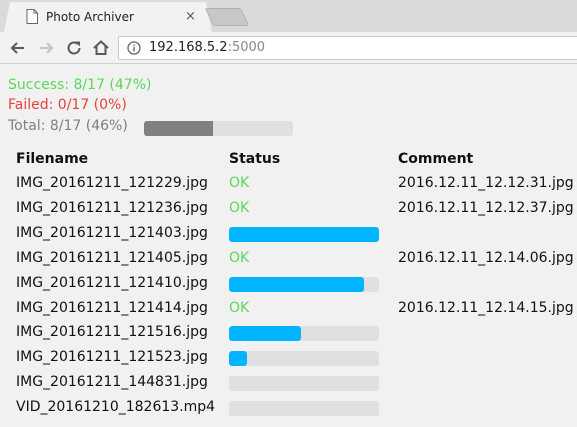  Describe the element at coordinates (46, 48) in the screenshot. I see `forward-arrow-icon` at that location.